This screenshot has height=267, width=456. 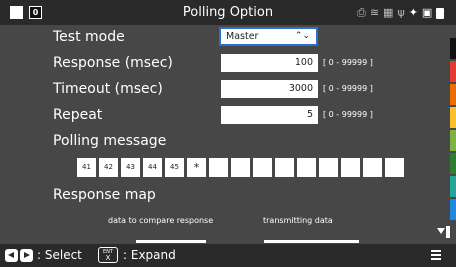 What do you see at coordinates (110, 141) in the screenshot?
I see `polling-message-label: Polling message` at bounding box center [110, 141].